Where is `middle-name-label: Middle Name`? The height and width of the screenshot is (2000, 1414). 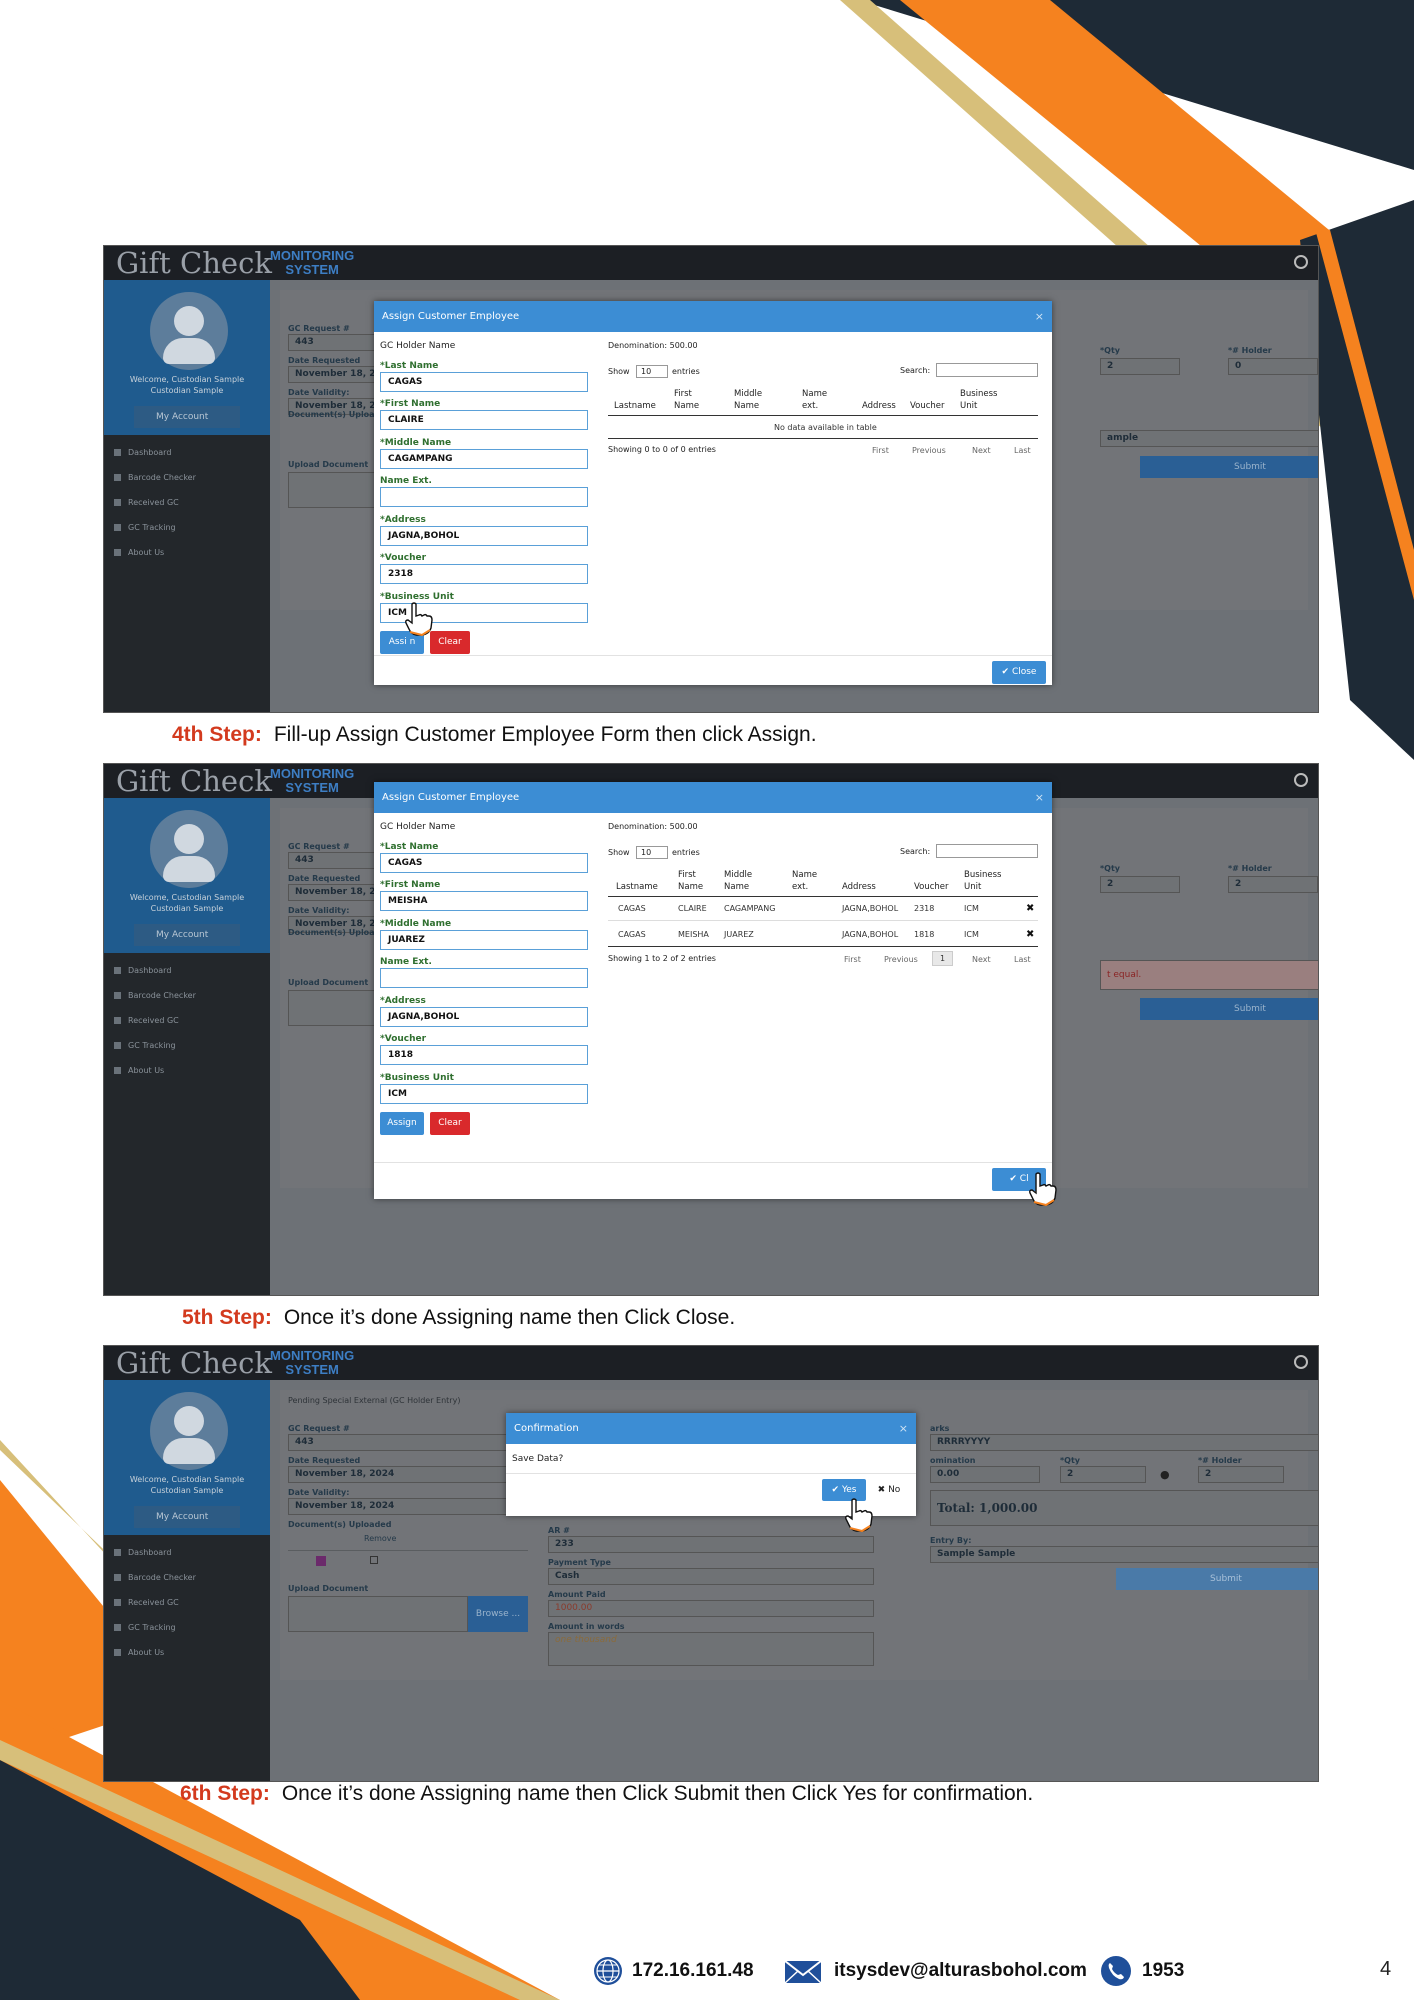
middle-name-label: Middle Name is located at coordinates (418, 443).